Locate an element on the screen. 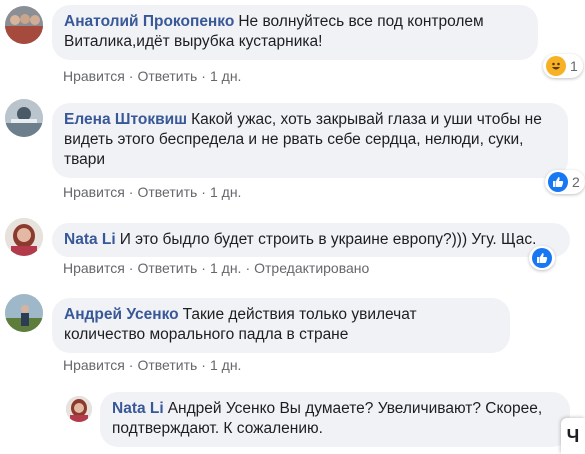 This screenshot has width=585, height=454. reaction-badge: 2 is located at coordinates (565, 182).